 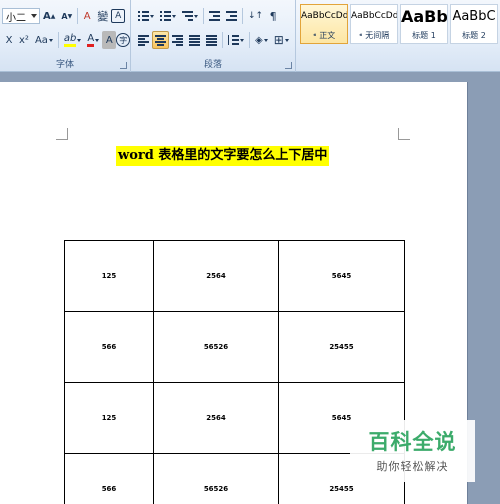 What do you see at coordinates (474, 35) in the screenshot?
I see `style-name: 标题 2` at bounding box center [474, 35].